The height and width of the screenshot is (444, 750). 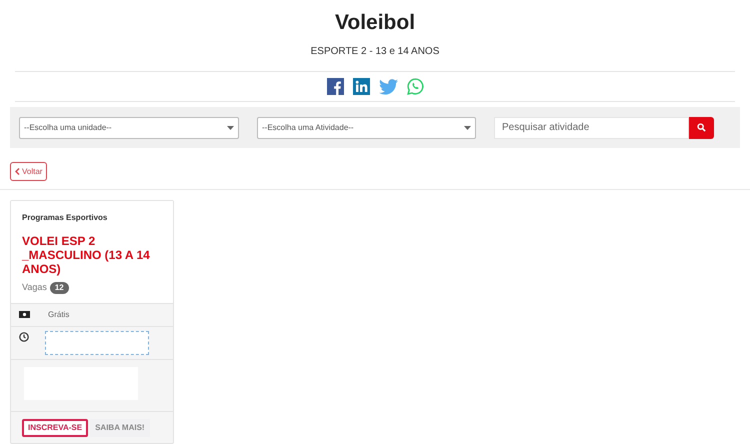 What do you see at coordinates (34, 287) in the screenshot?
I see `vacancies-label: Vagas` at bounding box center [34, 287].